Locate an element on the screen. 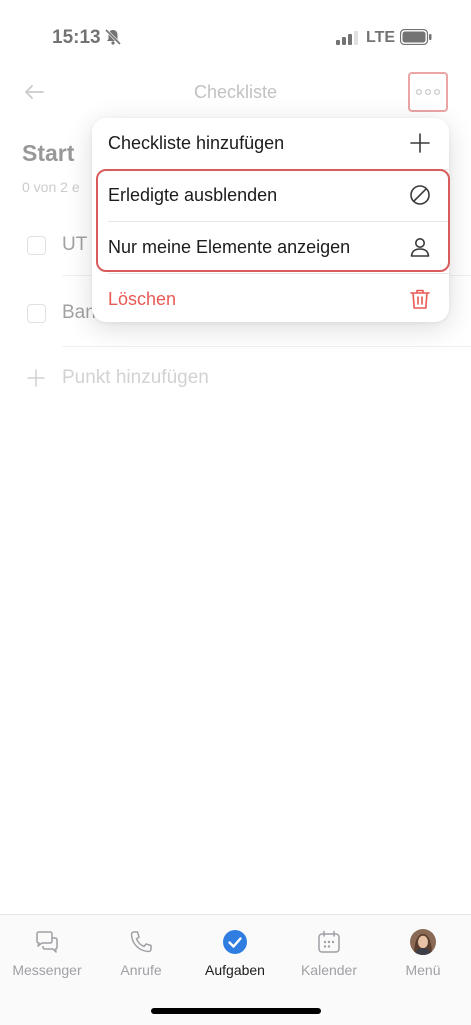 The height and width of the screenshot is (1025, 471). tab-menue: Menü is located at coordinates (423, 951).